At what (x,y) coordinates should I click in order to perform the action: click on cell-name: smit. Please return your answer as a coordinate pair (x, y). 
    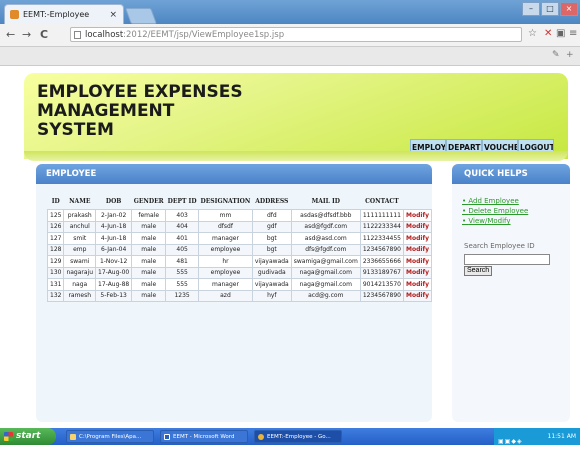
    Looking at the image, I should click on (80, 238).